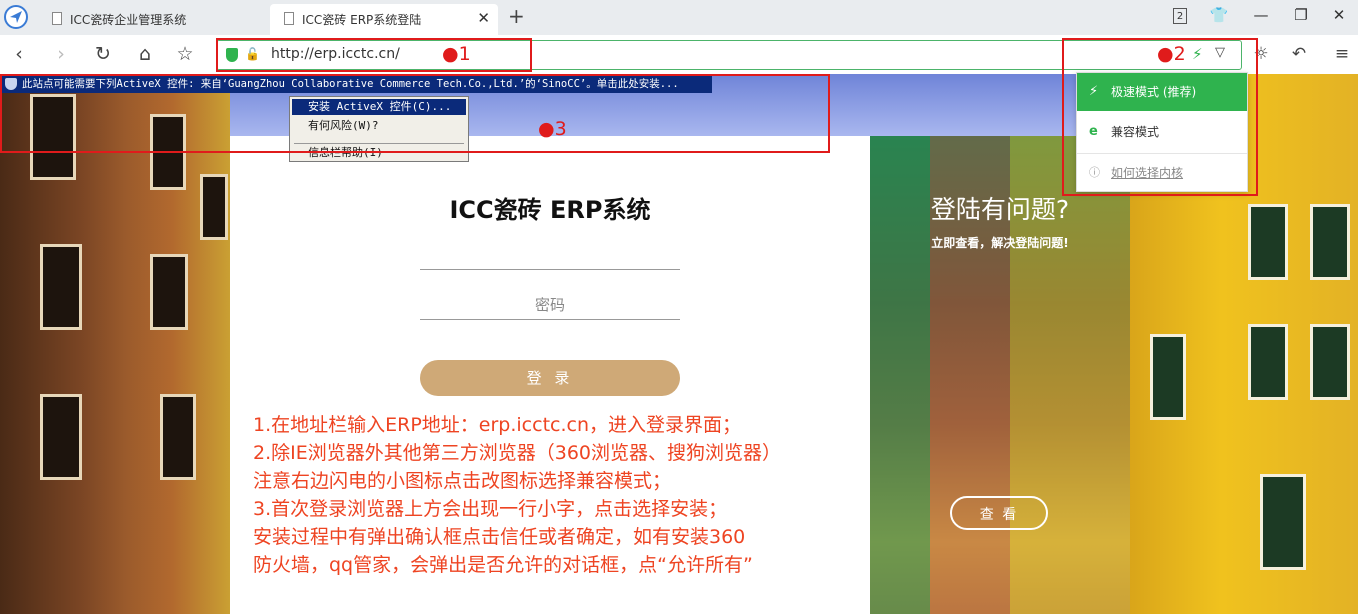  Describe the element at coordinates (550, 304) in the screenshot. I see `password-placeholder: 密码` at that location.